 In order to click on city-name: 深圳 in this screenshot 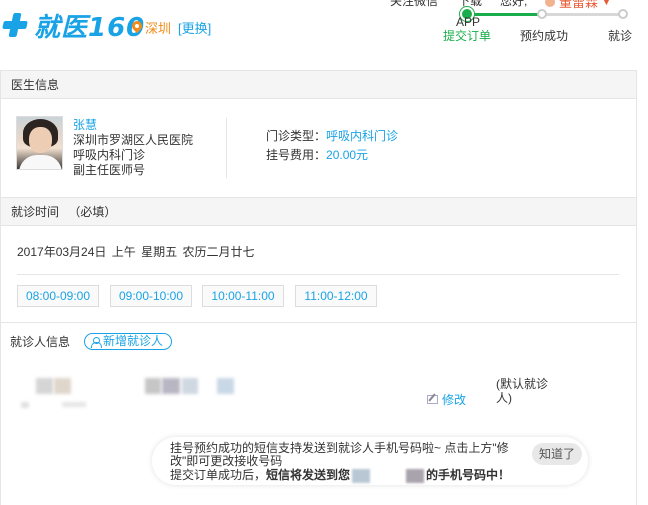, I will do `click(158, 28)`.